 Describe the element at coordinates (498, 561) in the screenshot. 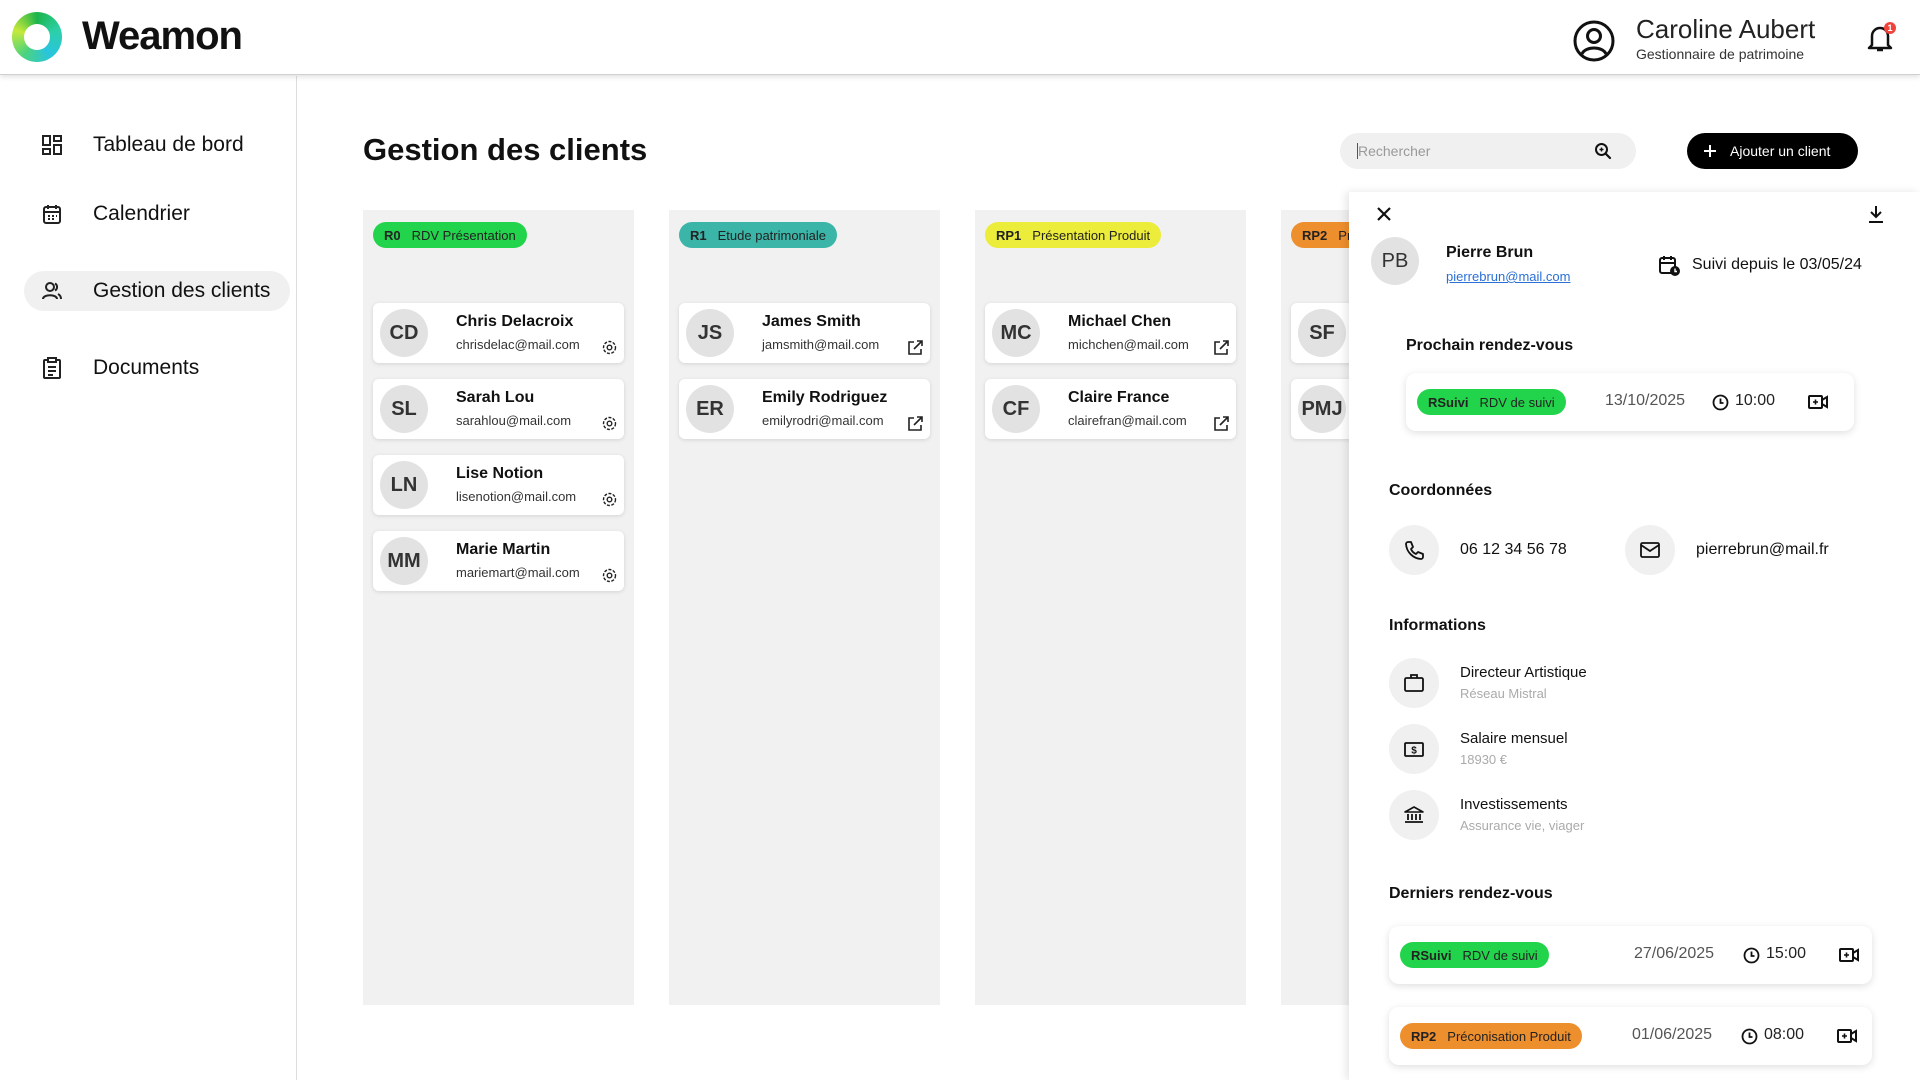

I see `client-card: MM Marie Martin mariemart@mail.com` at that location.